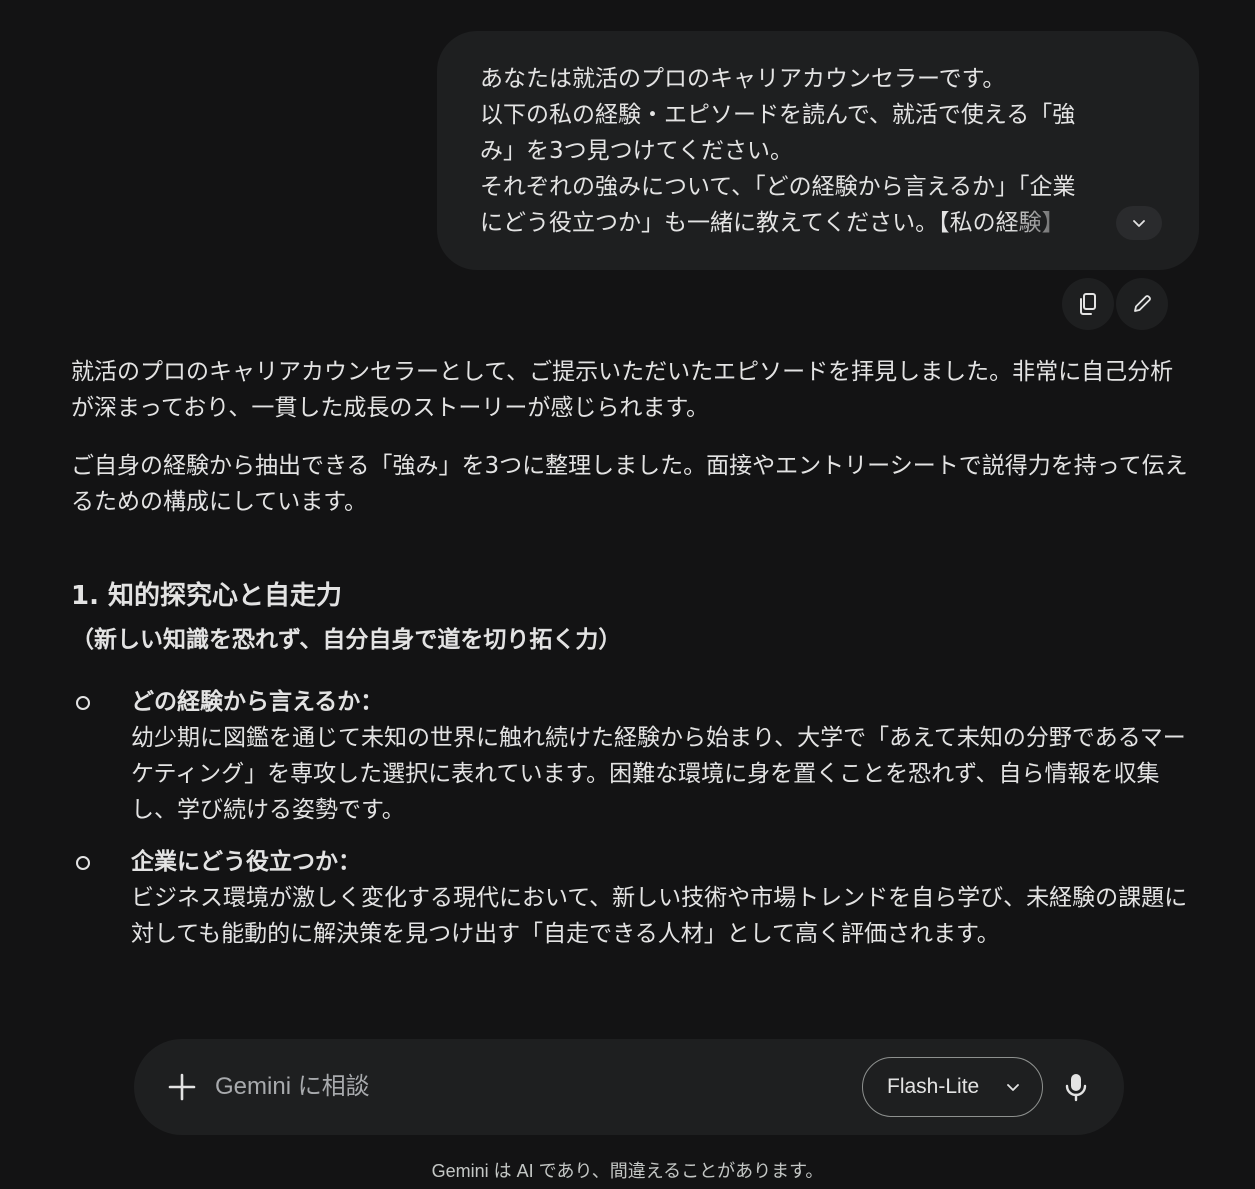  I want to click on user-message-line: にどう役立つか」も一緒に教えてください。【私の経験】, so click(814, 223).